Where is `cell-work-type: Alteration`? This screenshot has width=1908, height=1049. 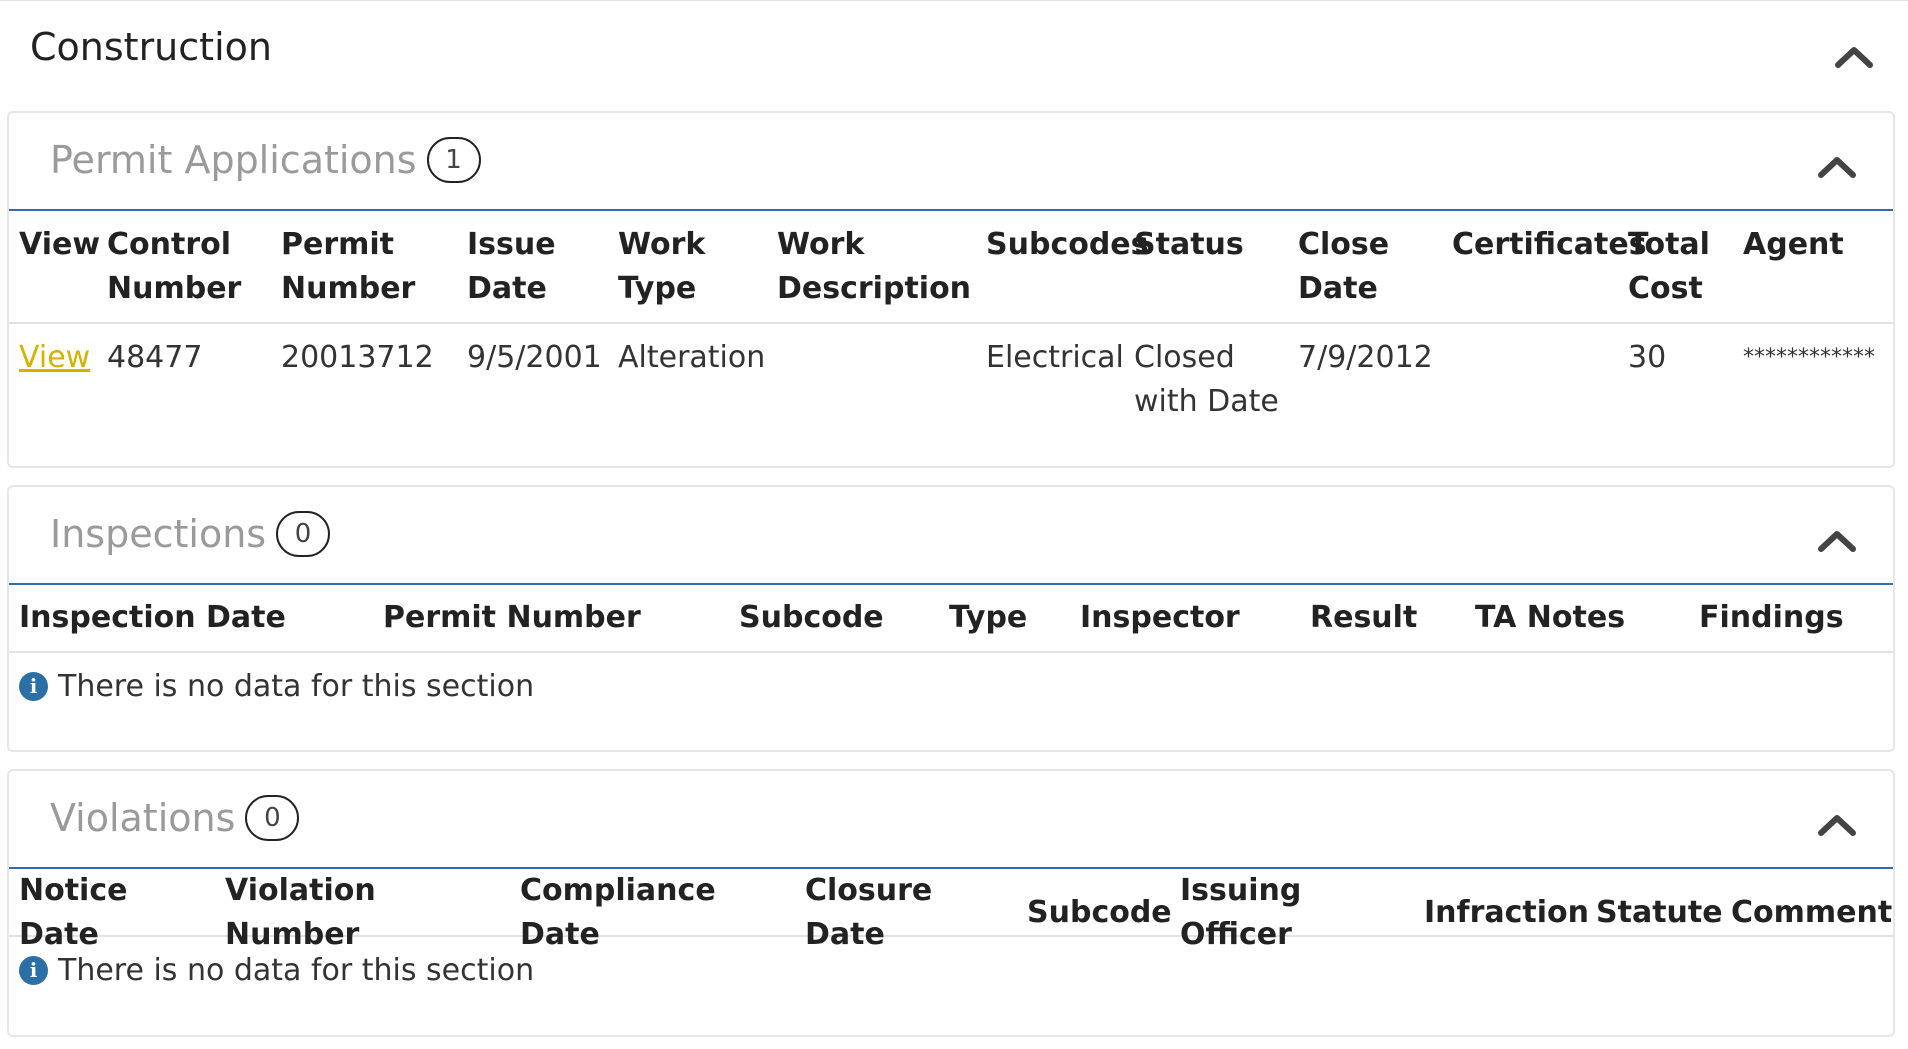
cell-work-type: Alteration is located at coordinates (692, 357).